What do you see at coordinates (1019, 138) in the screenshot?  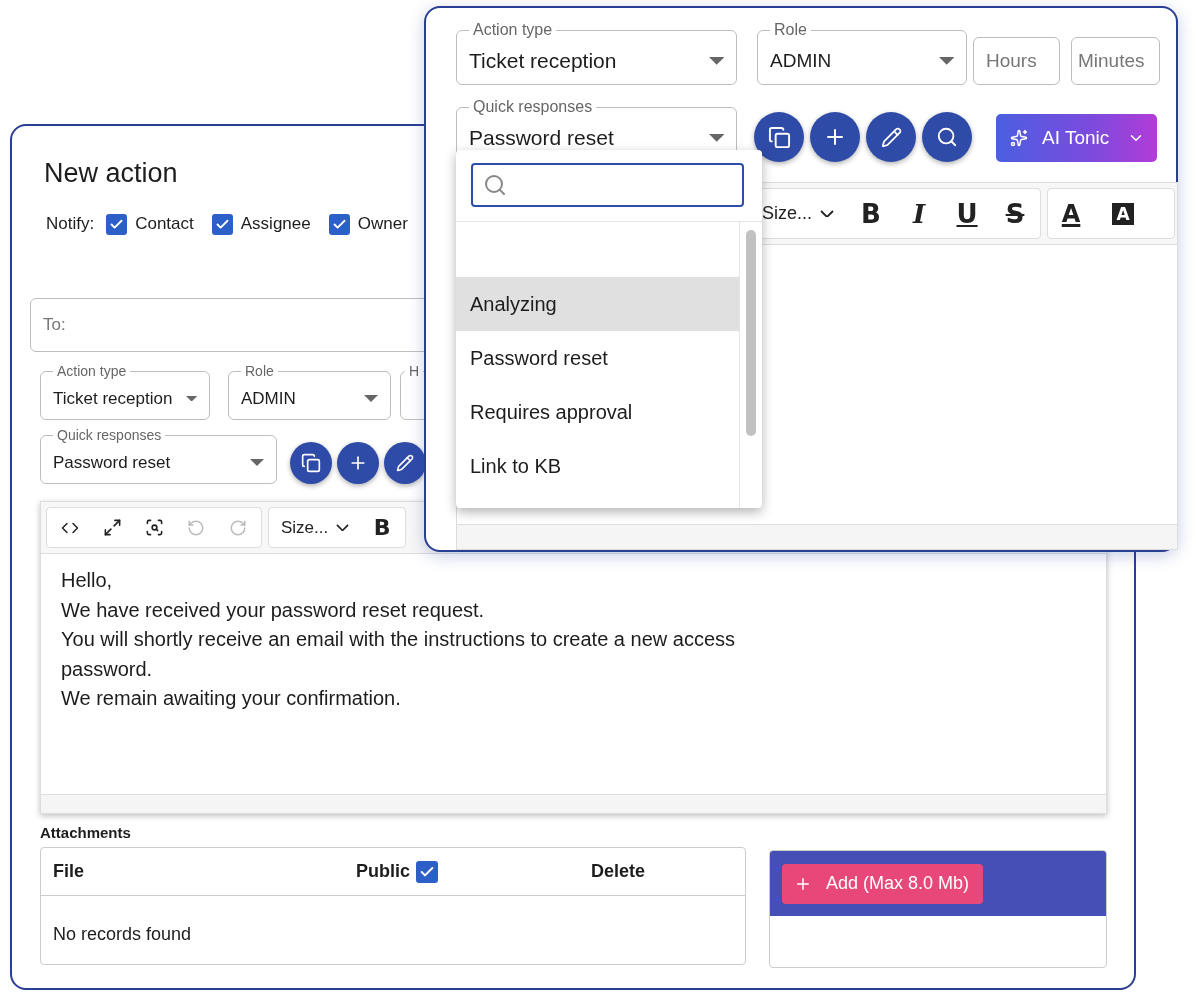 I see `sparkle-icon` at bounding box center [1019, 138].